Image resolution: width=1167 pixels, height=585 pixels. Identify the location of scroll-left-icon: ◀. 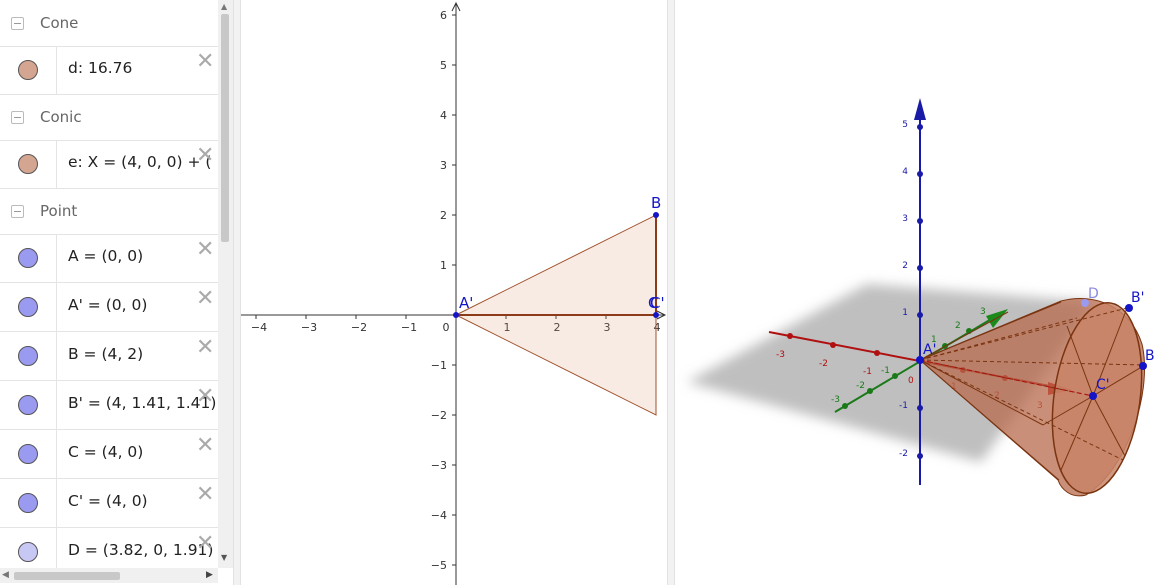
(5, 575).